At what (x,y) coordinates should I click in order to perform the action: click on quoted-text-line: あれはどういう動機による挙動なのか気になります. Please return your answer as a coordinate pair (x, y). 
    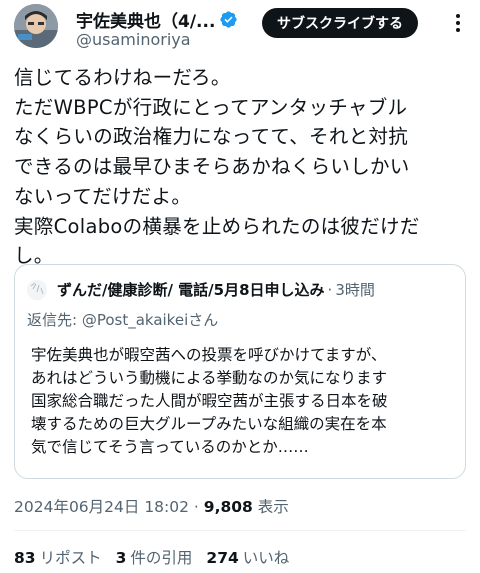
    Looking at the image, I should click on (209, 378).